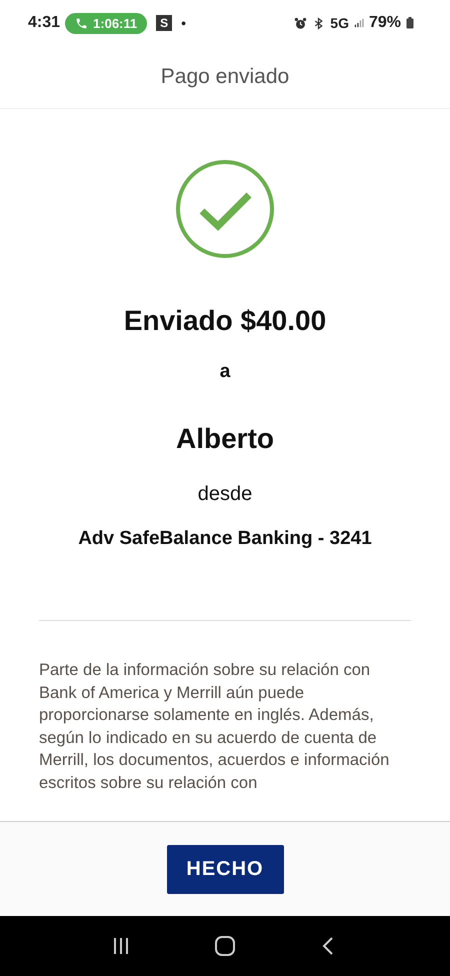 The height and width of the screenshot is (976, 450). What do you see at coordinates (319, 23) in the screenshot?
I see `bluetooth-icon` at bounding box center [319, 23].